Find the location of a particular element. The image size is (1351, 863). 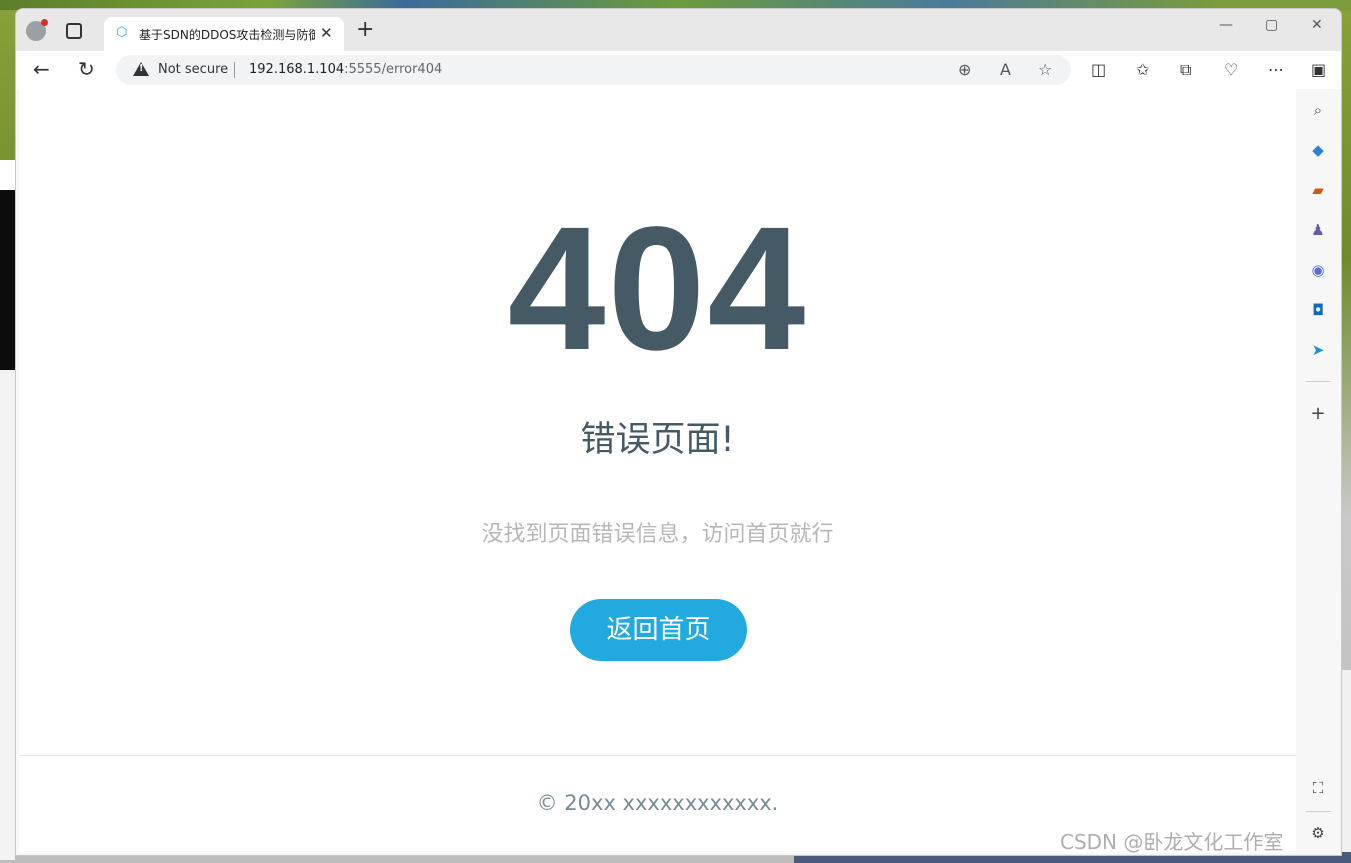

sidebar-divider is located at coordinates (1318, 381).